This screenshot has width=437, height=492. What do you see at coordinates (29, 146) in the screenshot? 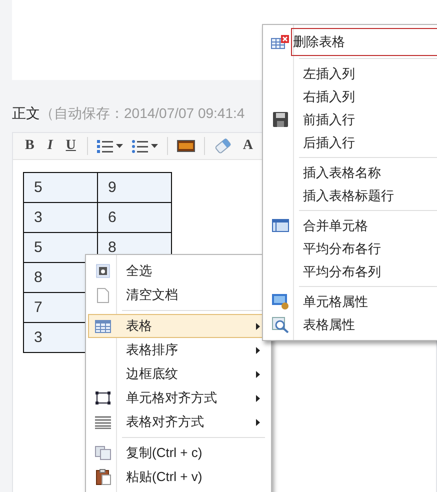
I see `format-button: B` at bounding box center [29, 146].